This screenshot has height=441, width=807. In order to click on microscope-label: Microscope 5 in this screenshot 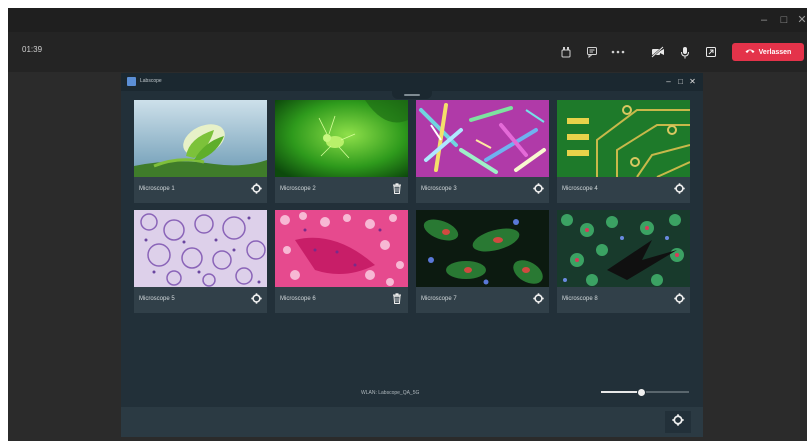, I will do `click(157, 299)`.